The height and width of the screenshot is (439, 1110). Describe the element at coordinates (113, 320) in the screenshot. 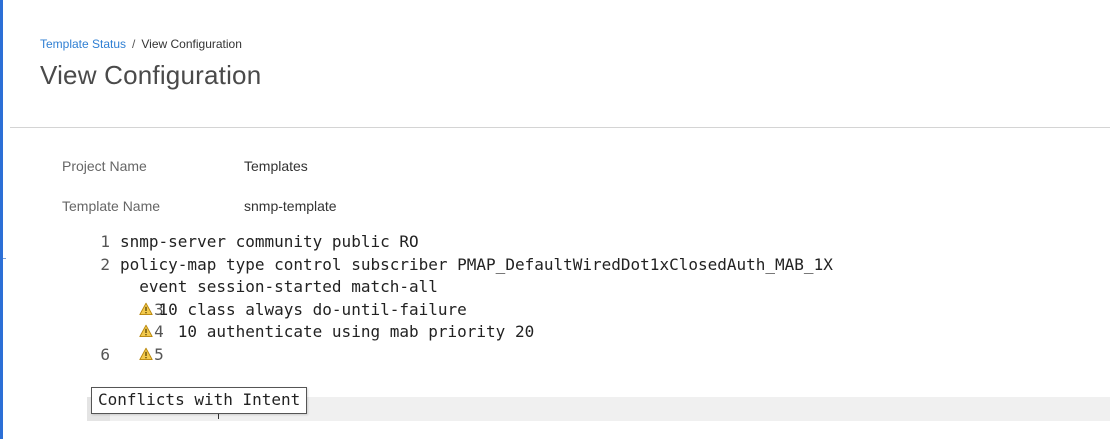

I see `line-number-gutter: 4` at that location.